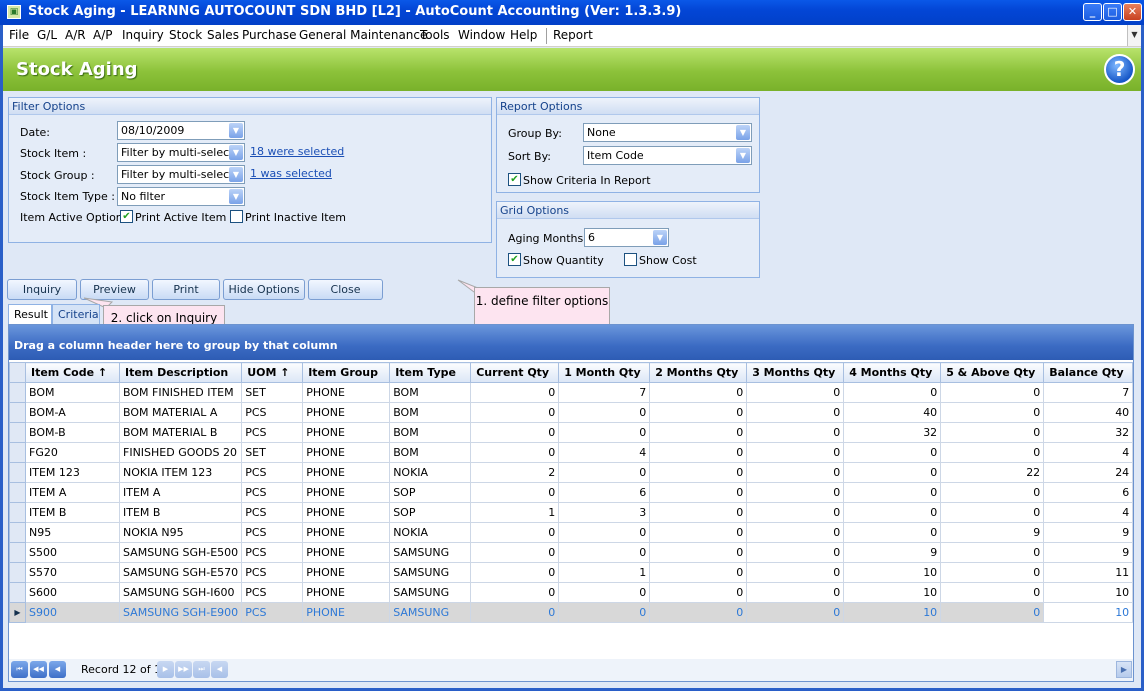 The height and width of the screenshot is (691, 1144). I want to click on table-cell: S570, so click(72, 572).